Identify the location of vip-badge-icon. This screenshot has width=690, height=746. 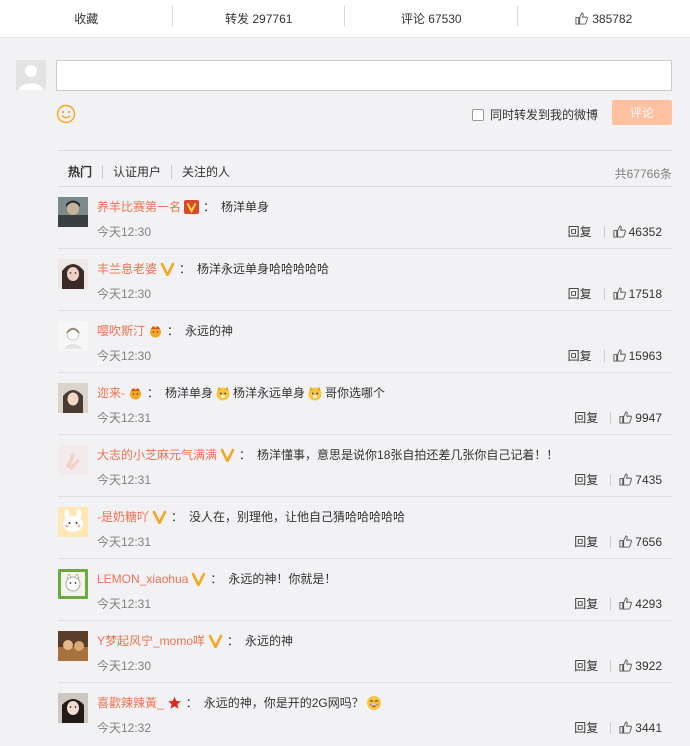
(192, 207).